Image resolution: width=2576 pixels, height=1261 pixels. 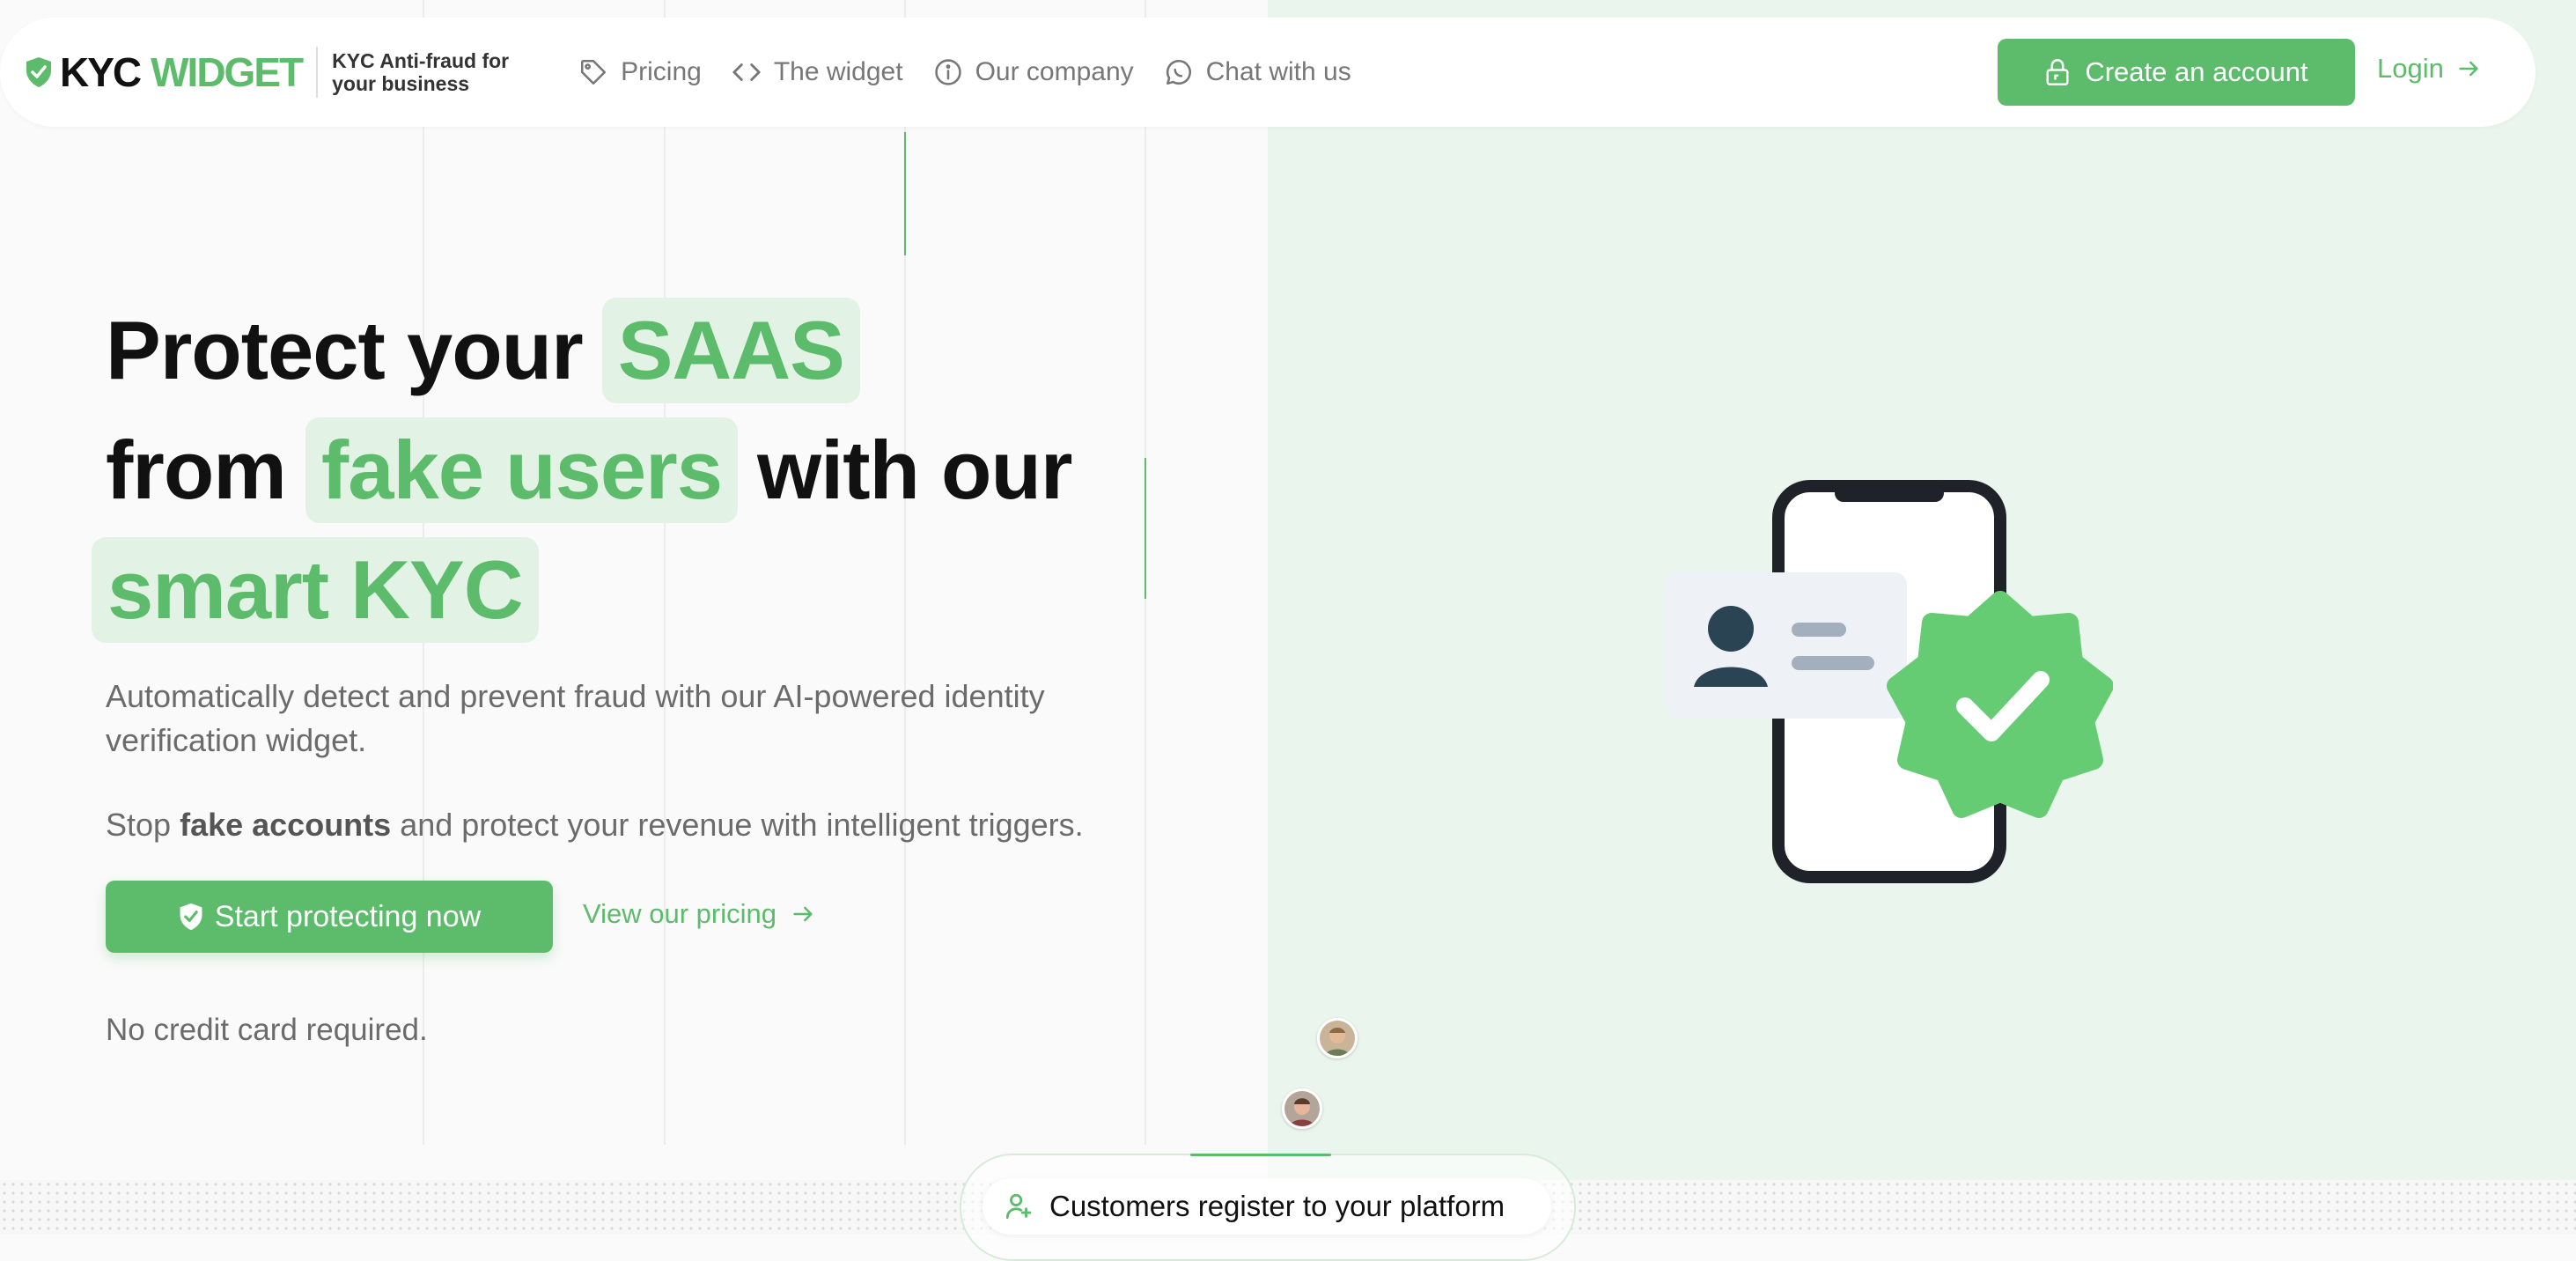 What do you see at coordinates (317, 72) in the screenshot?
I see `brand-divider` at bounding box center [317, 72].